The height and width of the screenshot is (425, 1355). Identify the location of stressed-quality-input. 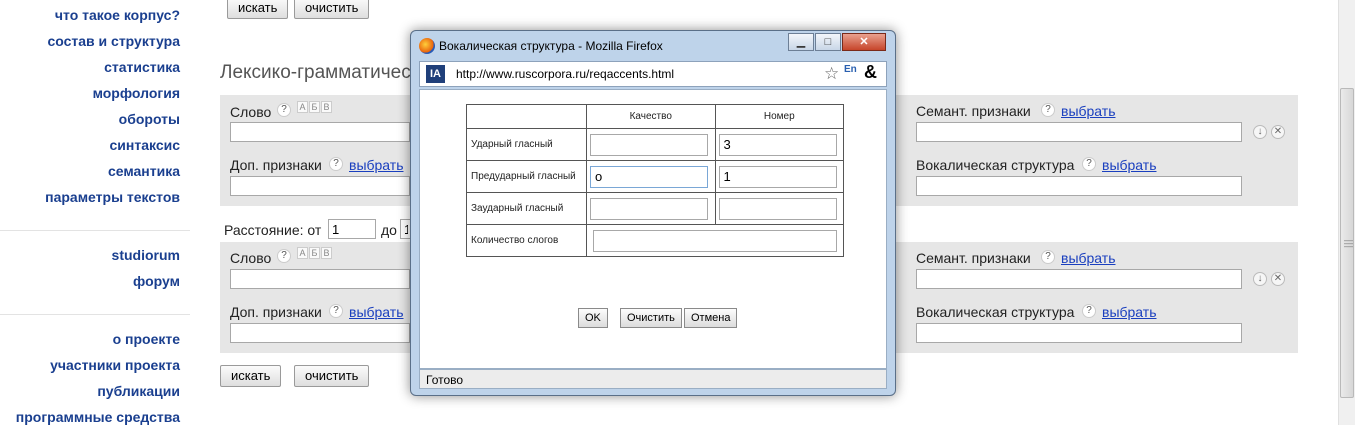
(649, 144).